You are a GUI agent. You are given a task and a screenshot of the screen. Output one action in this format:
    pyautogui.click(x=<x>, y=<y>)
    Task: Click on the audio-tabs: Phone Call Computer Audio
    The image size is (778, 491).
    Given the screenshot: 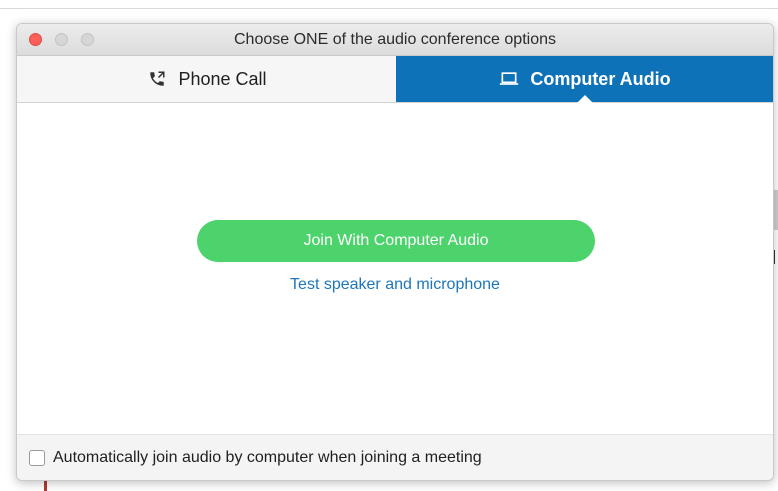 What is the action you would take?
    pyautogui.click(x=395, y=79)
    